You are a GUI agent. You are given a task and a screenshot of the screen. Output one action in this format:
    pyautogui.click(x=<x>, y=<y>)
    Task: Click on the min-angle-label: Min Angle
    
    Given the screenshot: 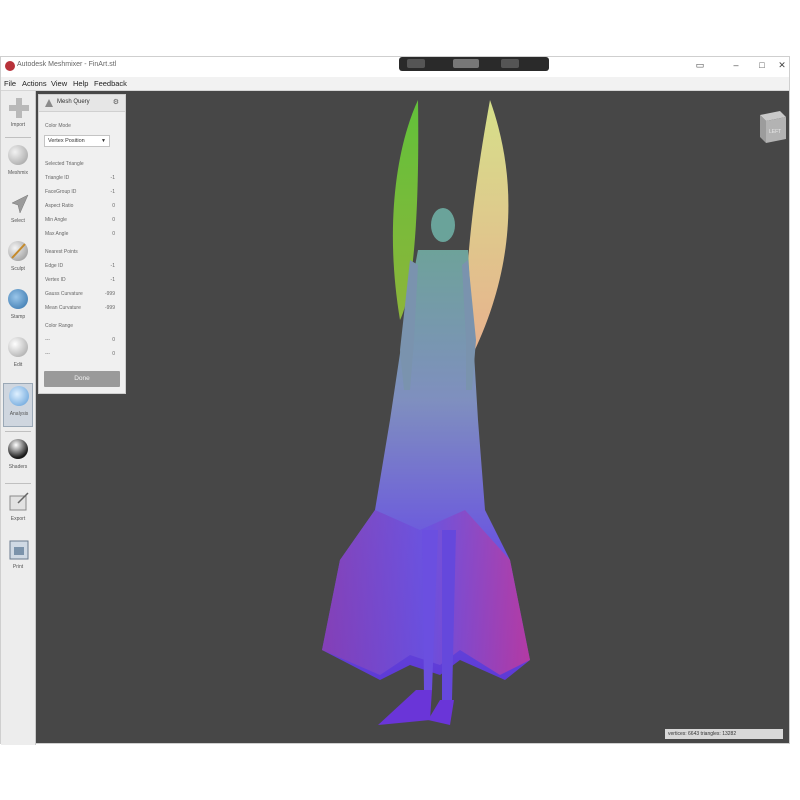 What is the action you would take?
    pyautogui.click(x=56, y=220)
    